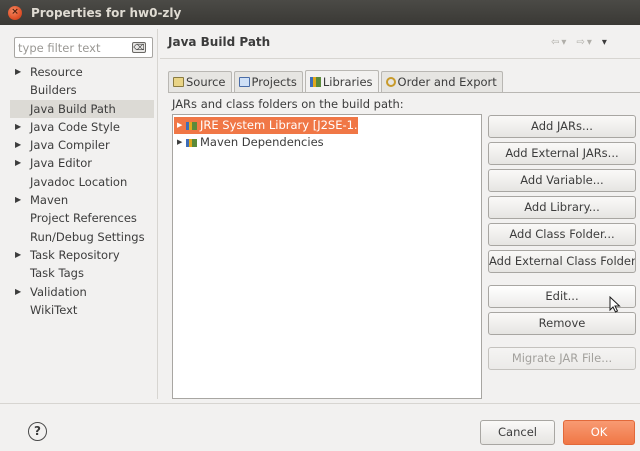 This screenshot has height=451, width=640. Describe the element at coordinates (285, 125) in the screenshot. I see `library-label: JRE System Library [J2SE-1.5]` at that location.